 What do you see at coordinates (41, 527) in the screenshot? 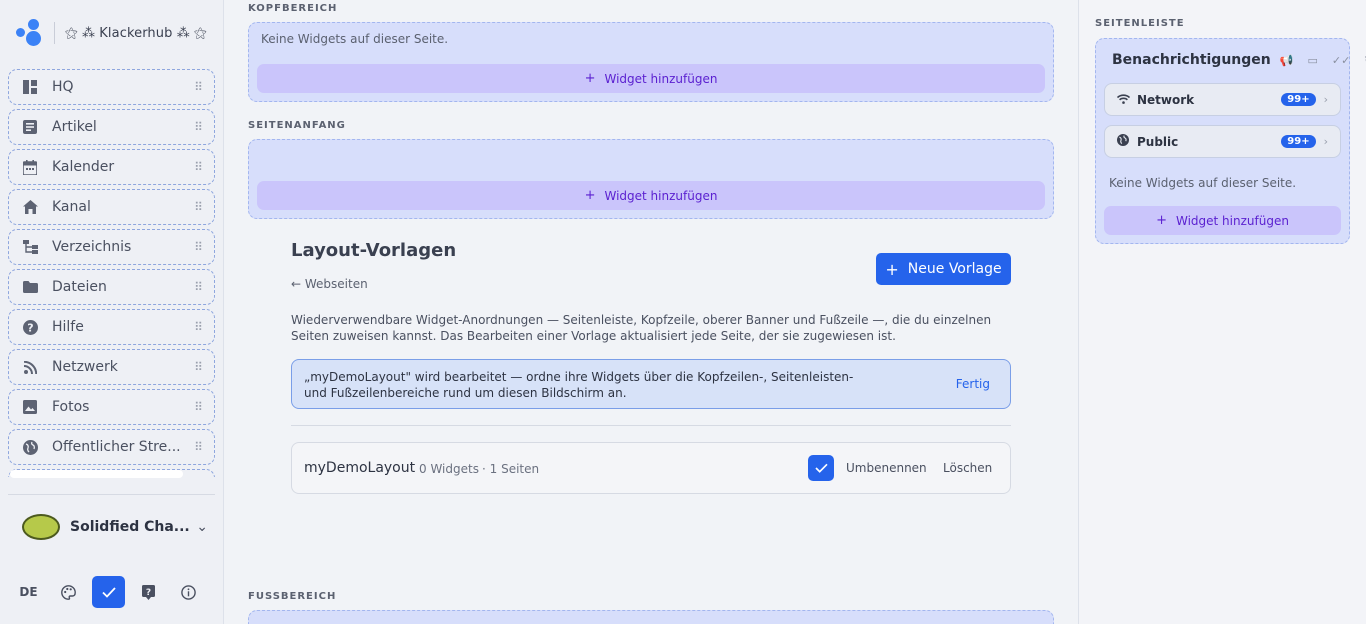
I see `avatar` at bounding box center [41, 527].